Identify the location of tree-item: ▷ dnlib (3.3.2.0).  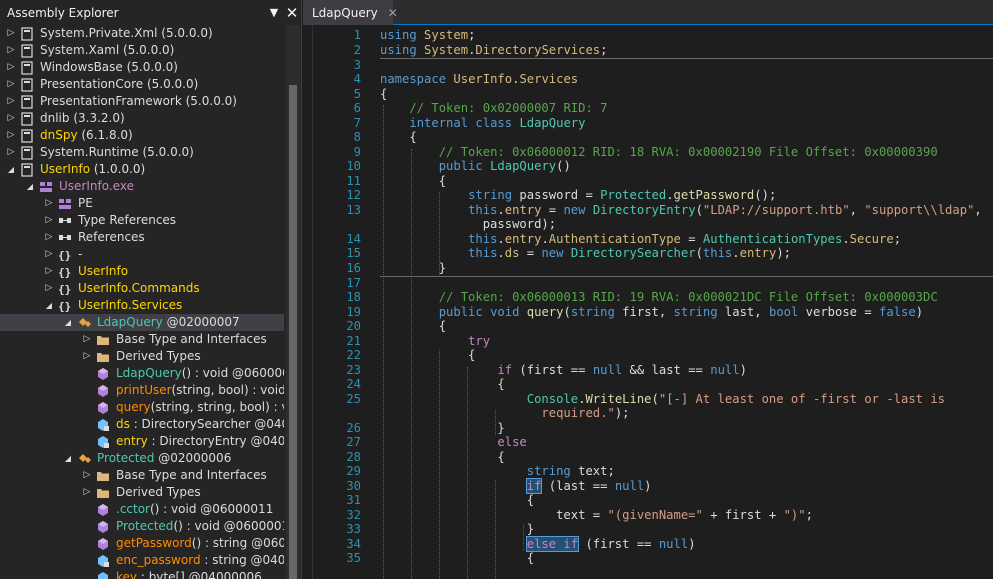
(142, 118).